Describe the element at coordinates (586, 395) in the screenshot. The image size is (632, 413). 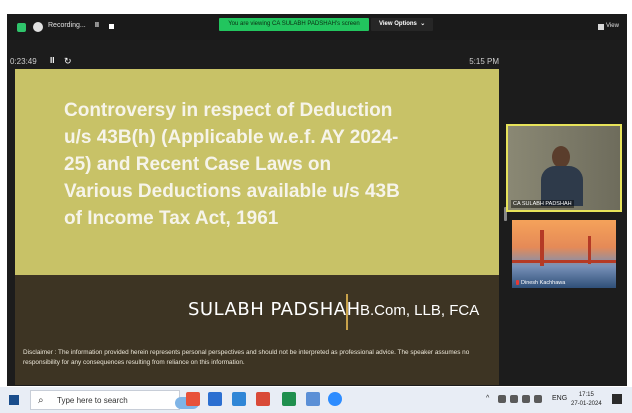
I see `taskbar-time: 17:15` at that location.